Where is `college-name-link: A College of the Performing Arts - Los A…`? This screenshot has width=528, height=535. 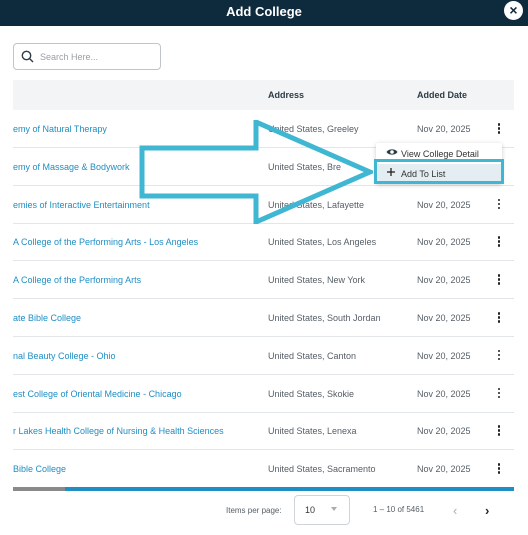
college-name-link: A College of the Performing Arts - Los A… is located at coordinates (105, 242).